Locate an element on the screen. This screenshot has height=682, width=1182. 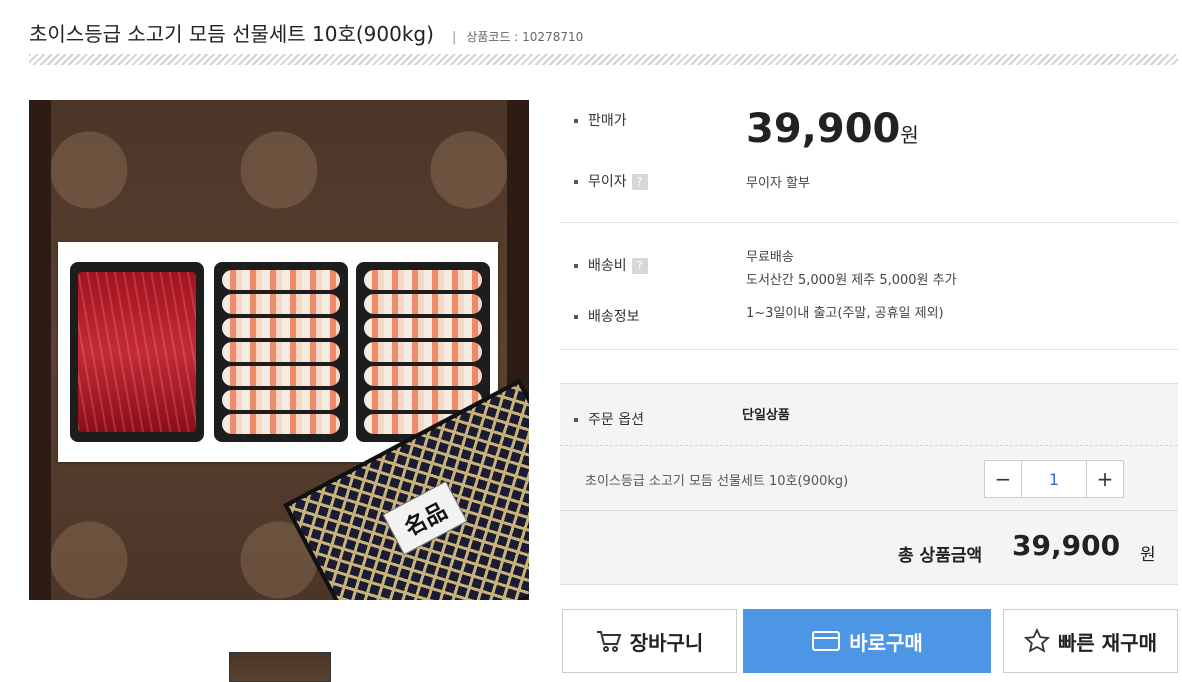
selected-item-name: 초이스등급 소고기 모듬 선물세트 10호(900kg) is located at coordinates (717, 481).